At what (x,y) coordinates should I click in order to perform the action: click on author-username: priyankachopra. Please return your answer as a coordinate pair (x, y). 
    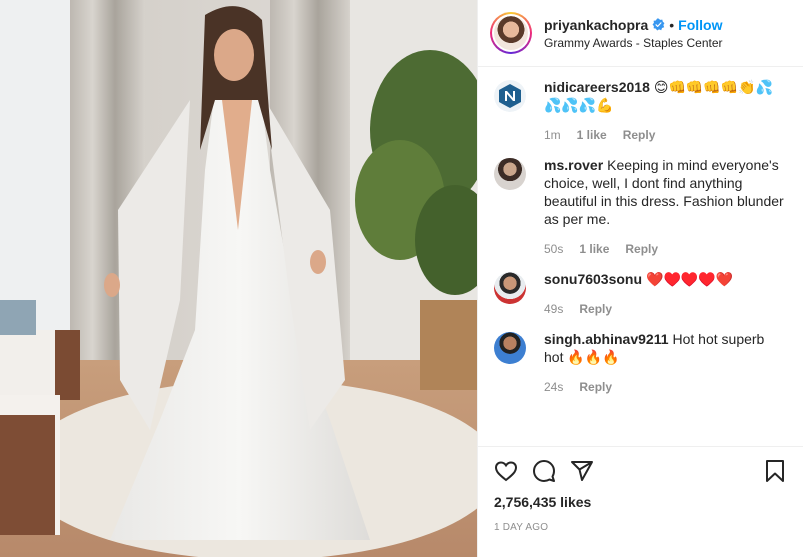
    Looking at the image, I should click on (596, 25).